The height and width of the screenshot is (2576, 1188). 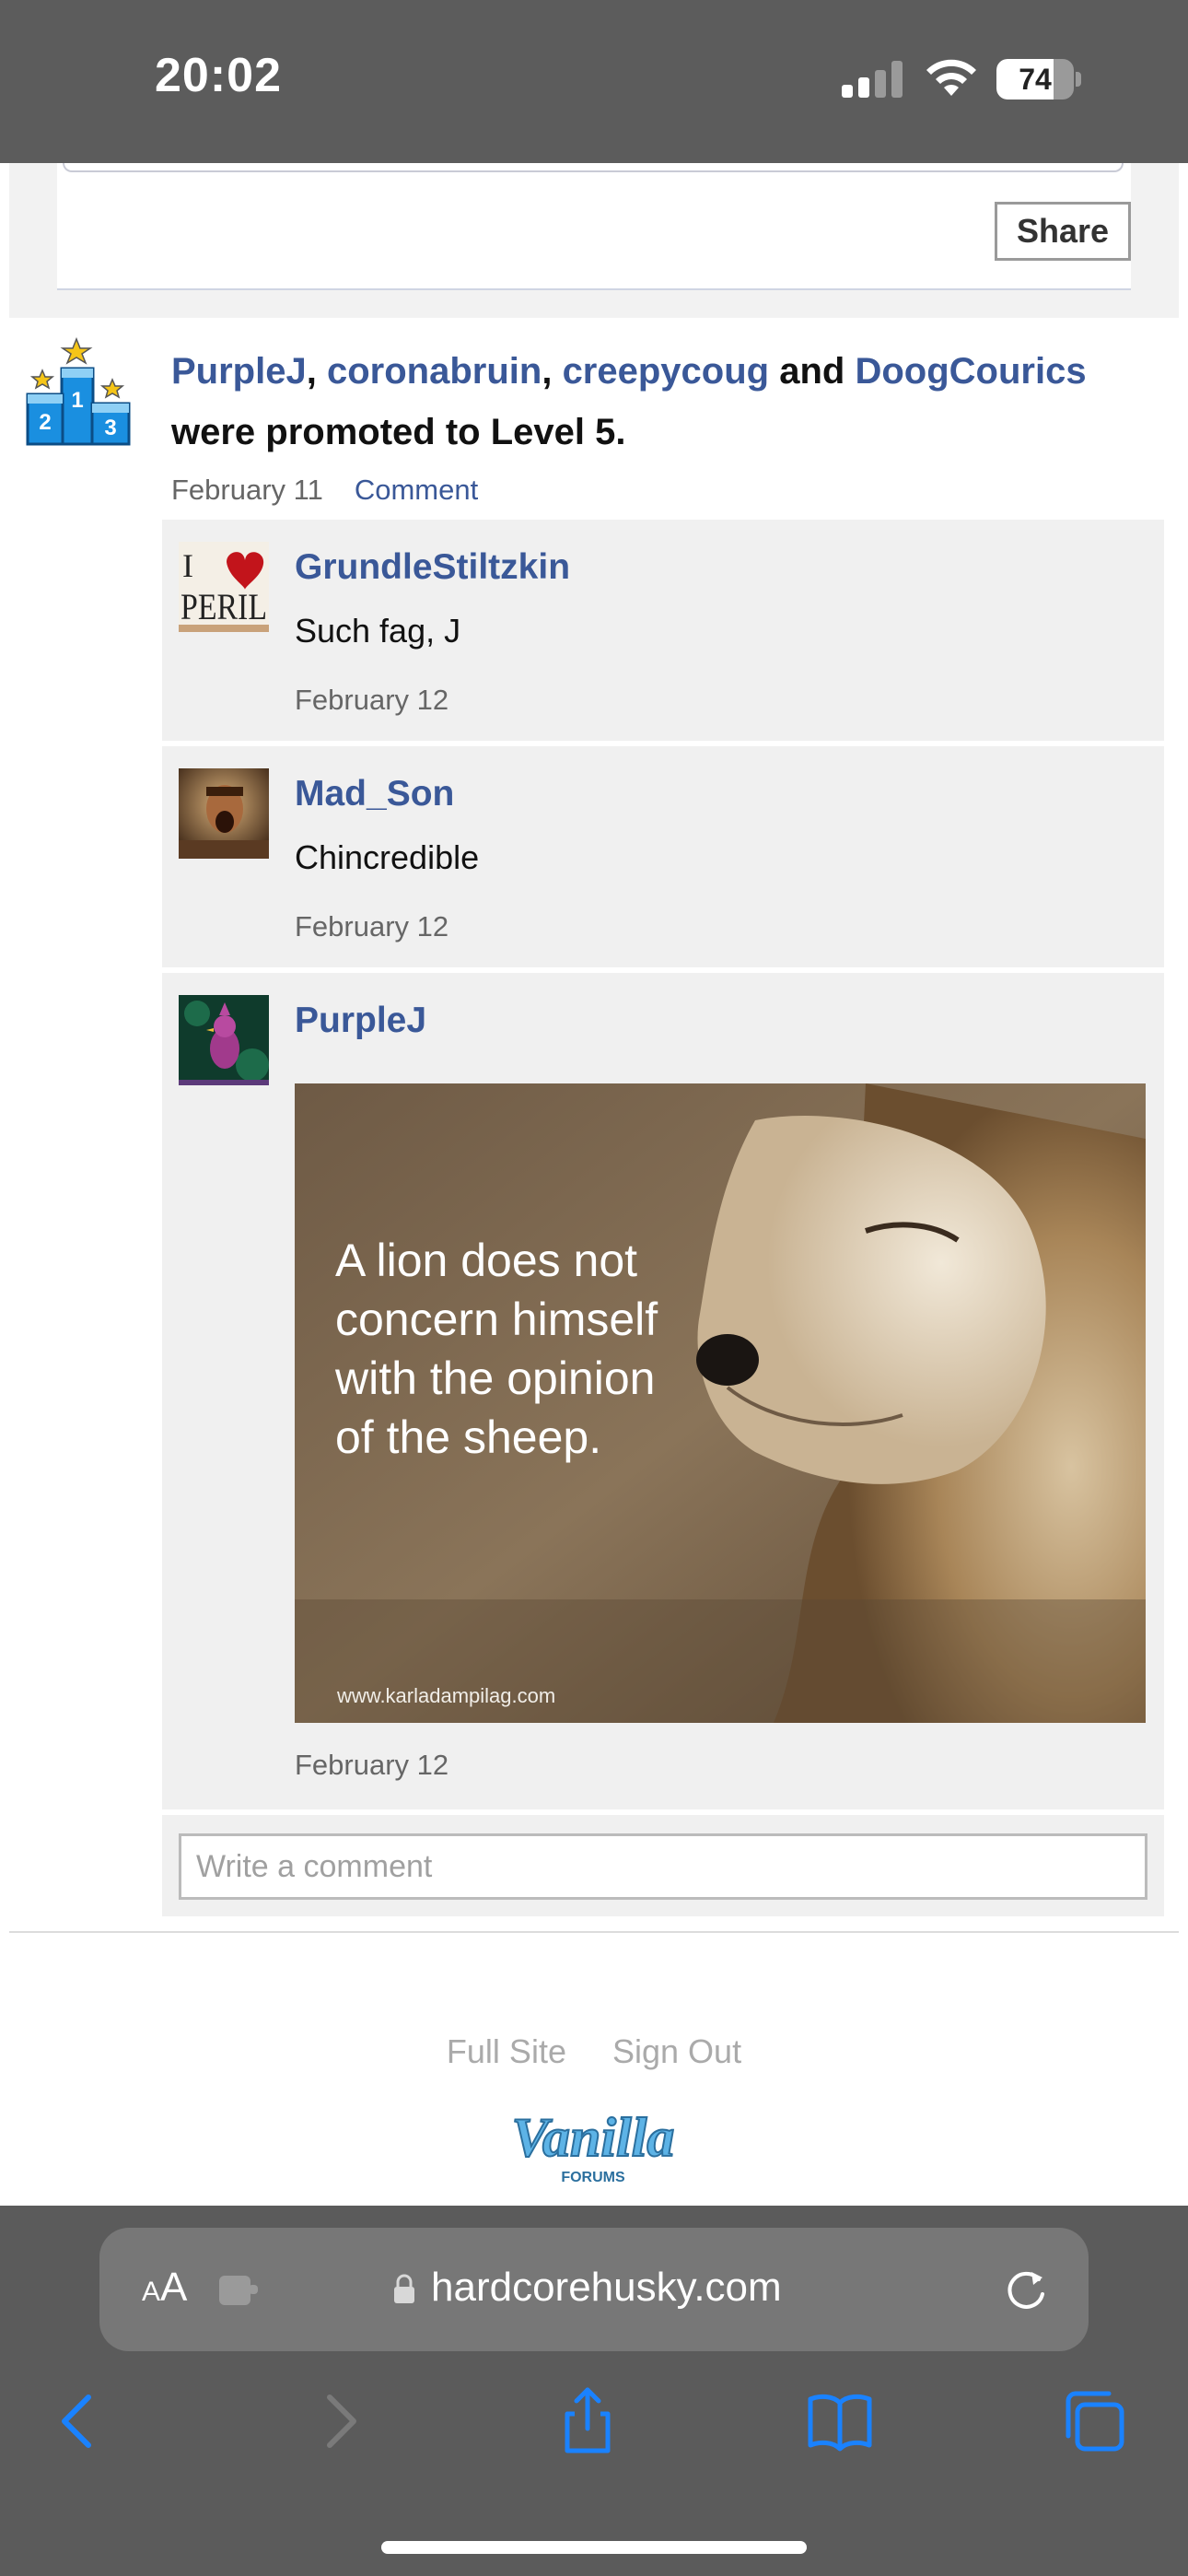 I want to click on footer-links: Full Site Sign Out, so click(x=594, y=2051).